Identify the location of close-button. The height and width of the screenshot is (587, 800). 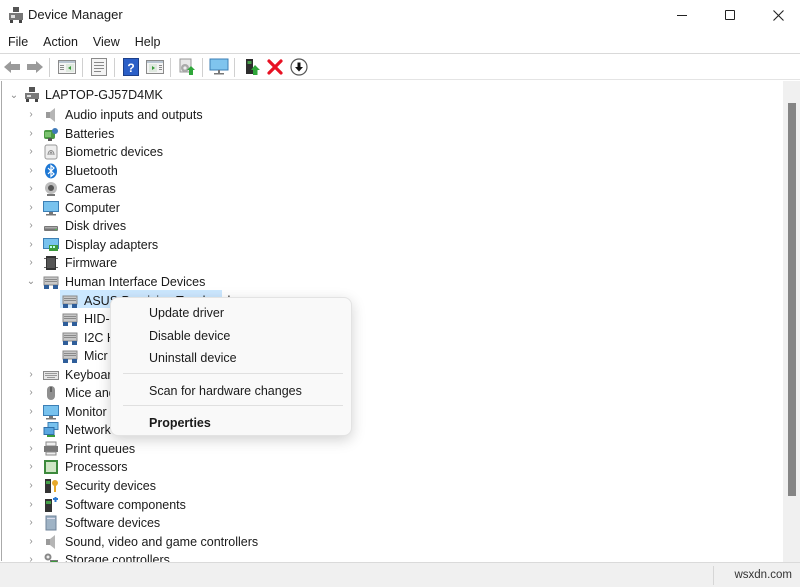
(777, 15).